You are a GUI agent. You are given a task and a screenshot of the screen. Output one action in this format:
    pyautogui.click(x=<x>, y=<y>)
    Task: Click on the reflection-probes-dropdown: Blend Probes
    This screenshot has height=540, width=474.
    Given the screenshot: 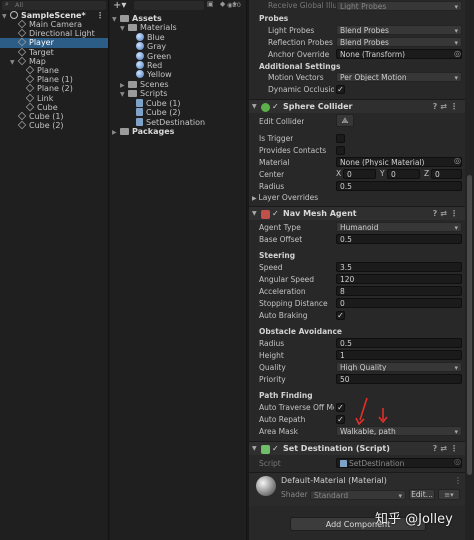 What is the action you would take?
    pyautogui.click(x=399, y=42)
    